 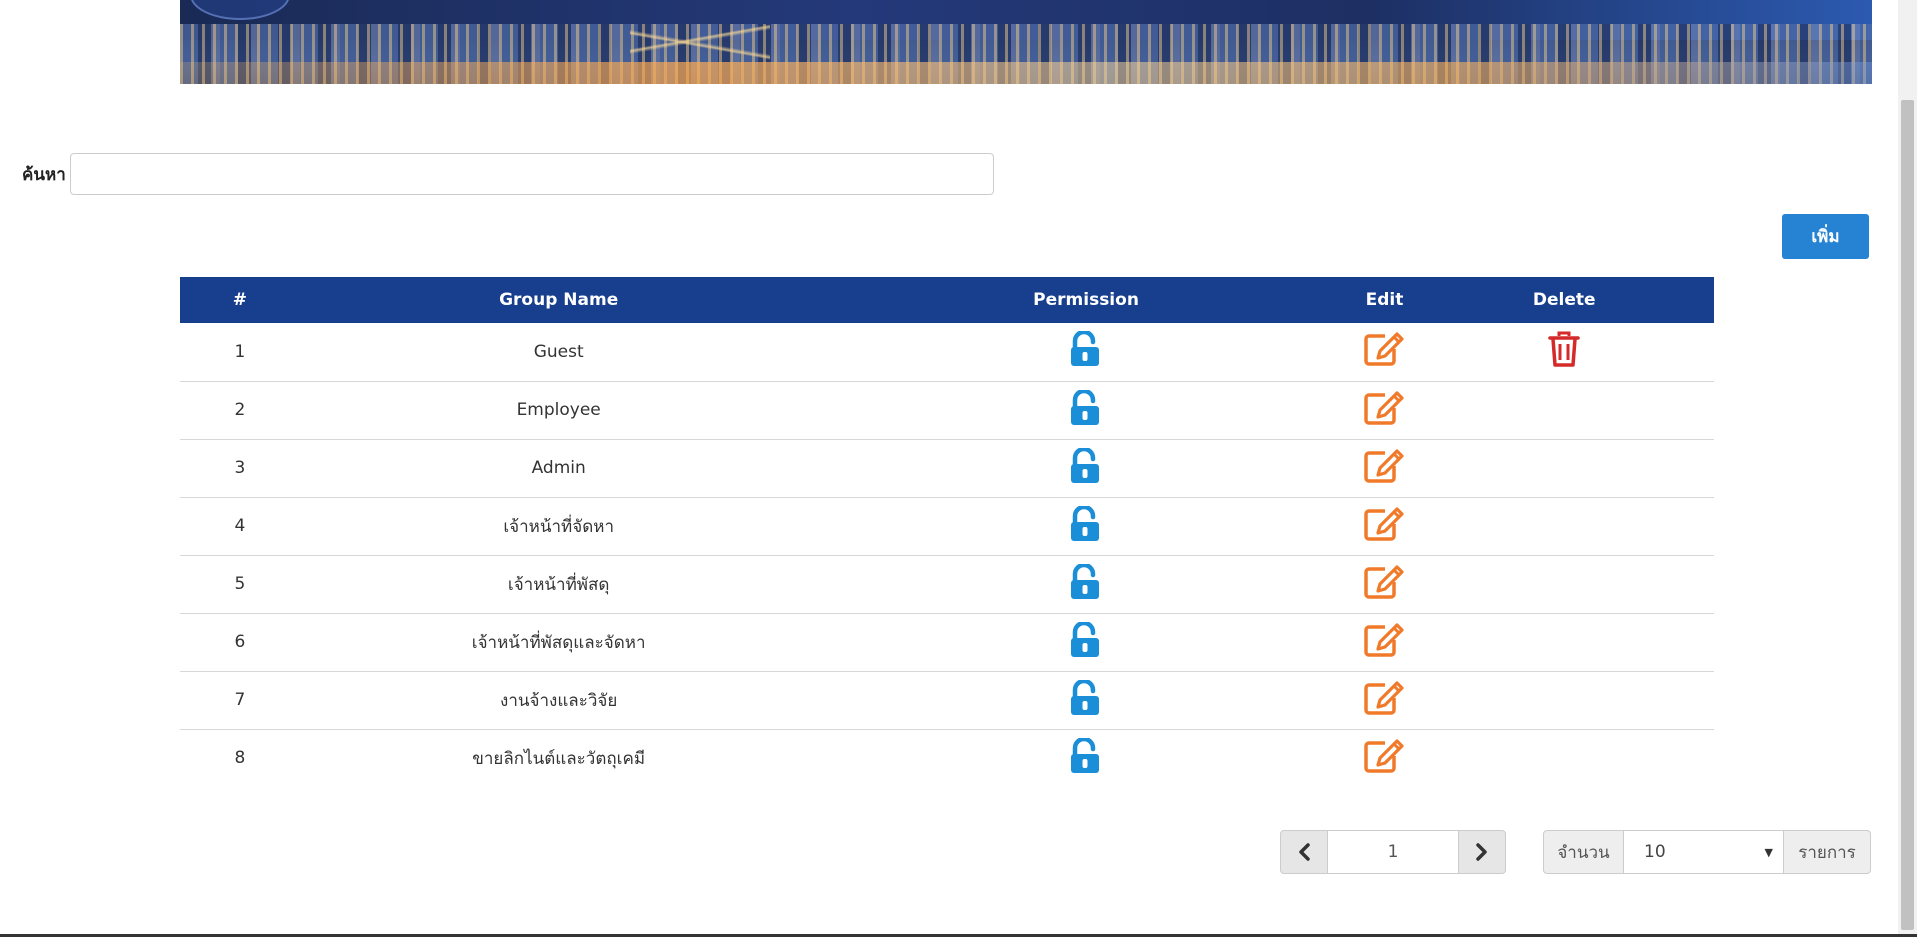 I want to click on page-size-select: 10 ▼, so click(x=1704, y=852).